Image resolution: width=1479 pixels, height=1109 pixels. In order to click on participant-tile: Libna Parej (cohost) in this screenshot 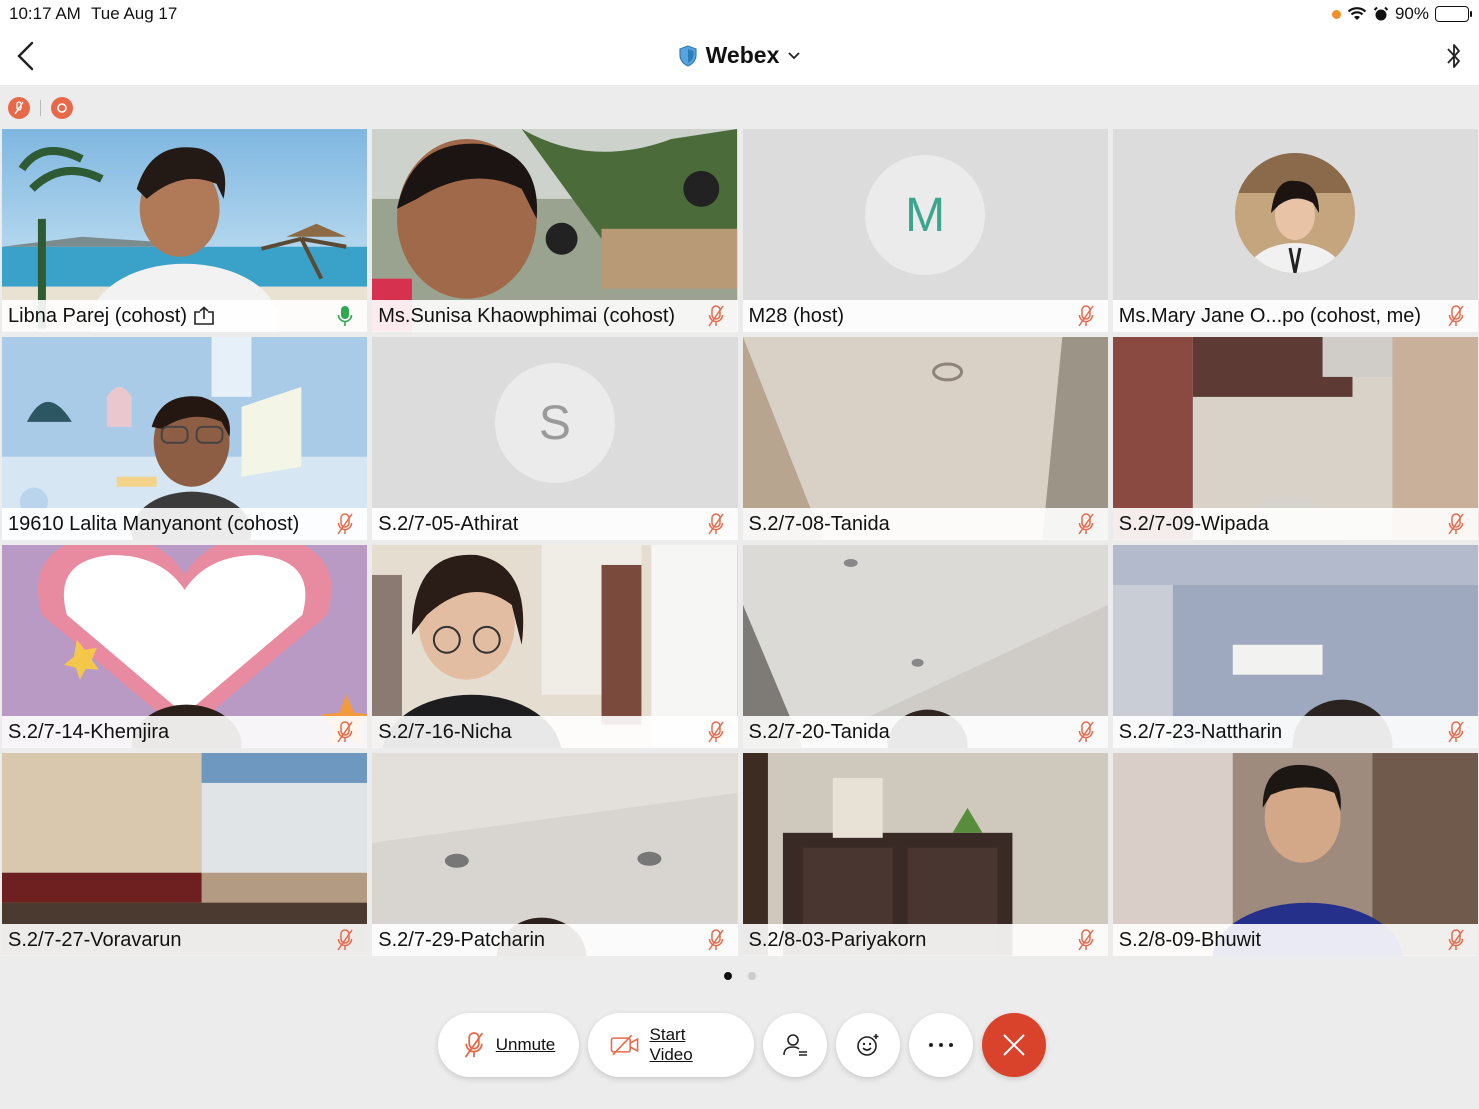, I will do `click(185, 230)`.